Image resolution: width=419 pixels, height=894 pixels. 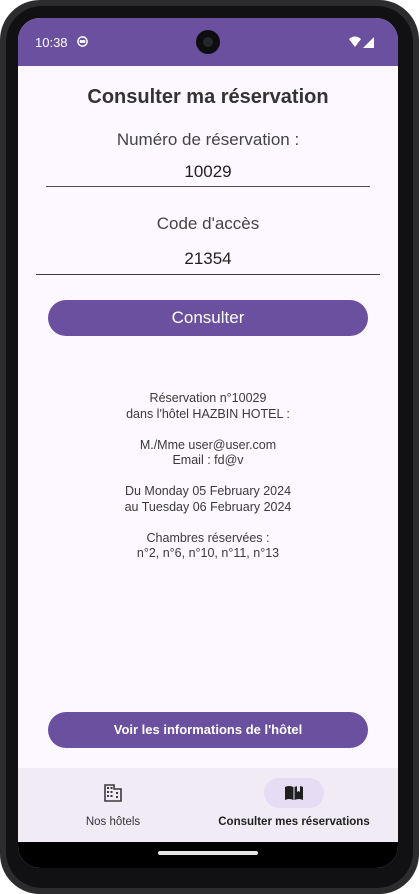 I want to click on home-gesture-pill, so click(x=208, y=853).